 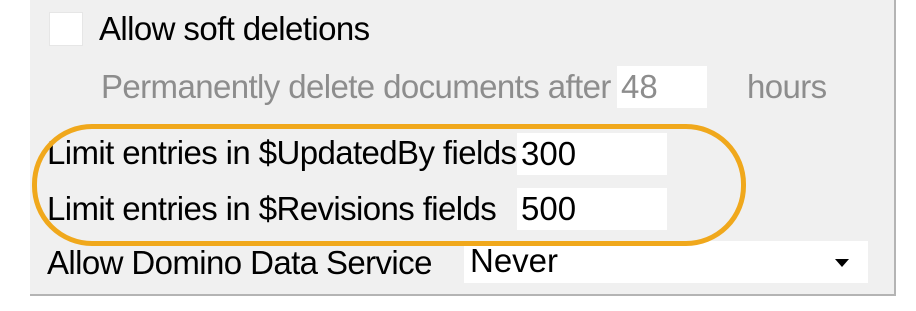 What do you see at coordinates (842, 262) in the screenshot?
I see `dropdown-arrow-icon` at bounding box center [842, 262].